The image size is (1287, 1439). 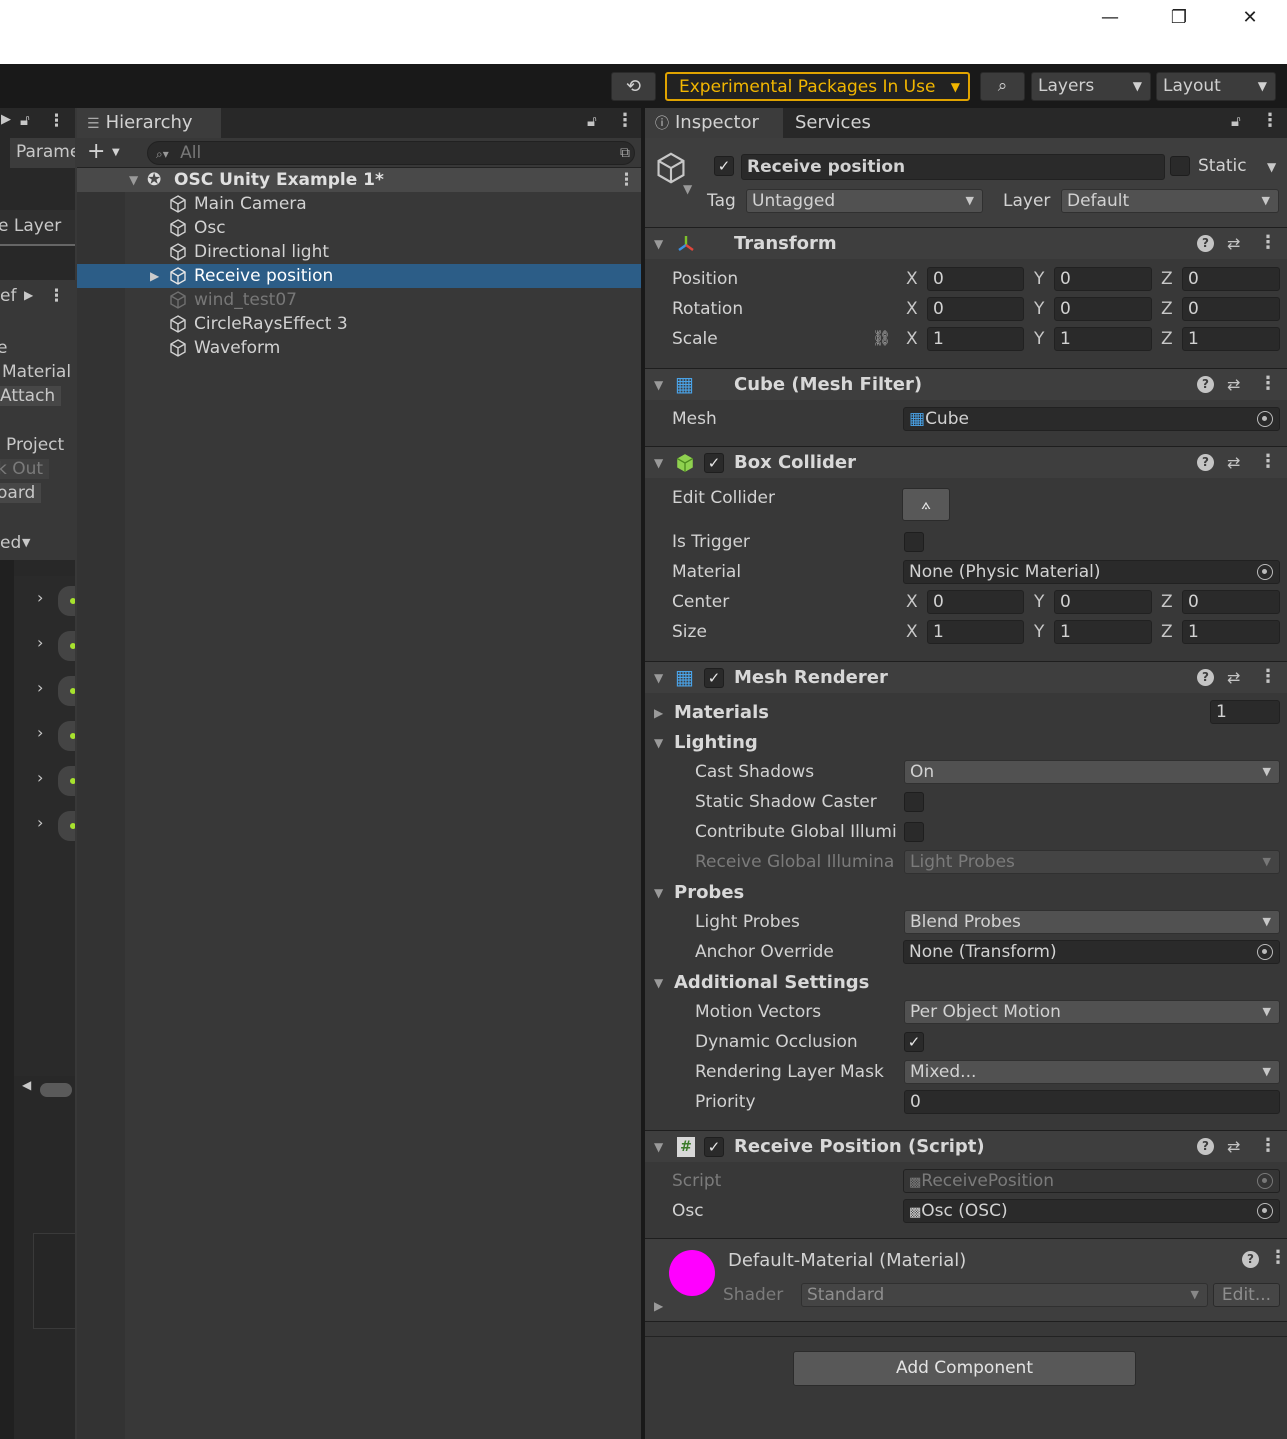 What do you see at coordinates (914, 1042) in the screenshot?
I see `dynamic-occlusion-checkbox: ✓` at bounding box center [914, 1042].